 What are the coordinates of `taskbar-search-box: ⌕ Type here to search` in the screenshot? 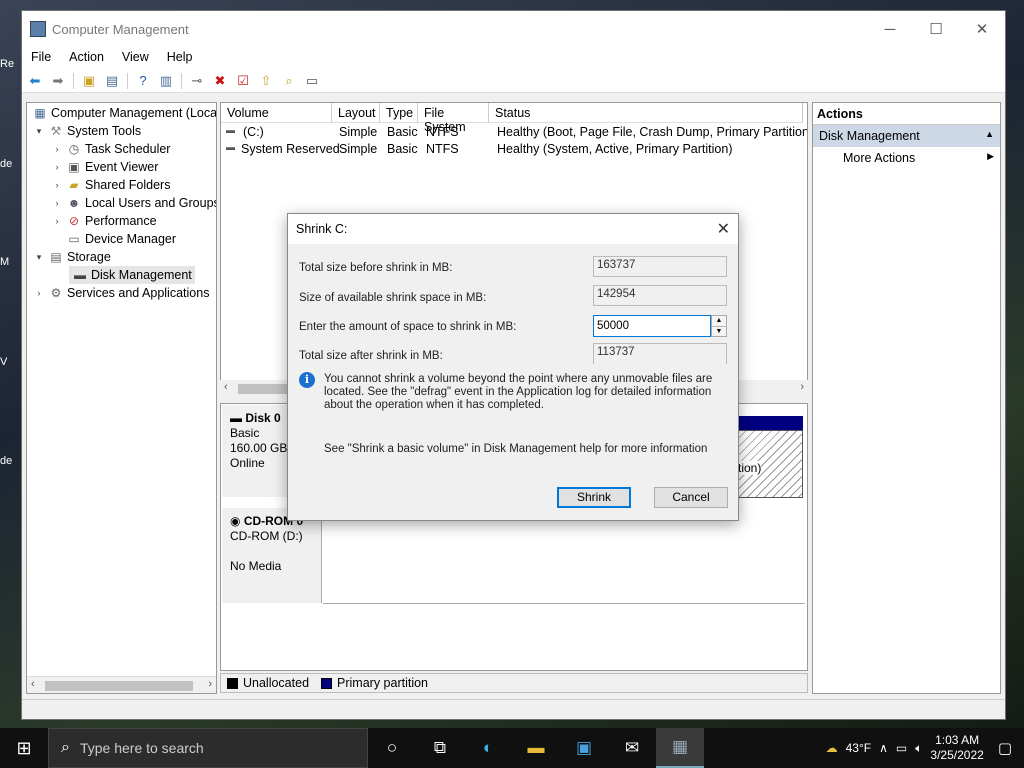 It's located at (208, 748).